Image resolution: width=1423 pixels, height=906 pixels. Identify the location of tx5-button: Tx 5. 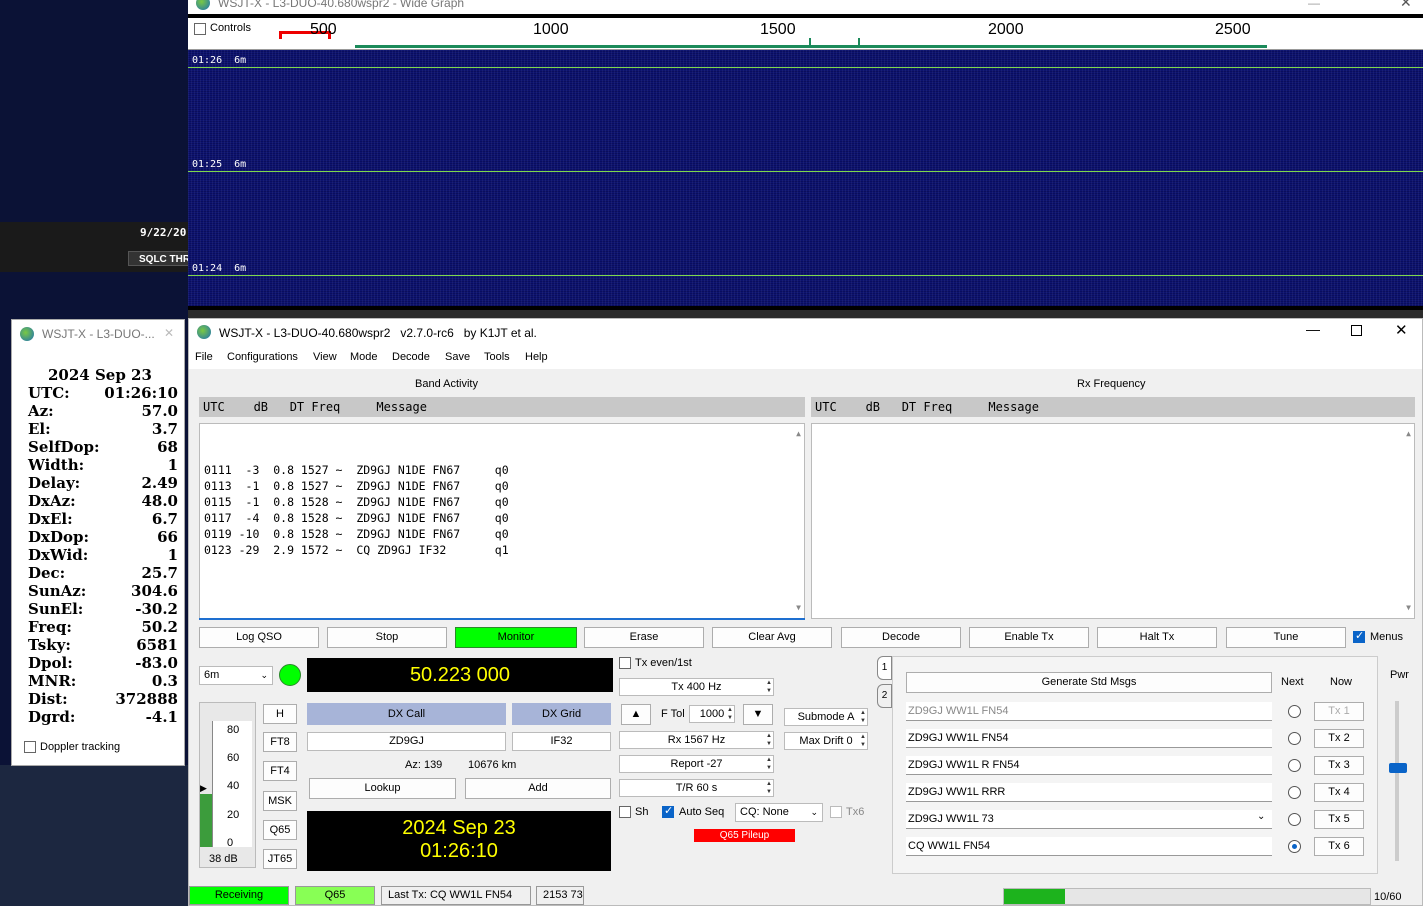
(1339, 819).